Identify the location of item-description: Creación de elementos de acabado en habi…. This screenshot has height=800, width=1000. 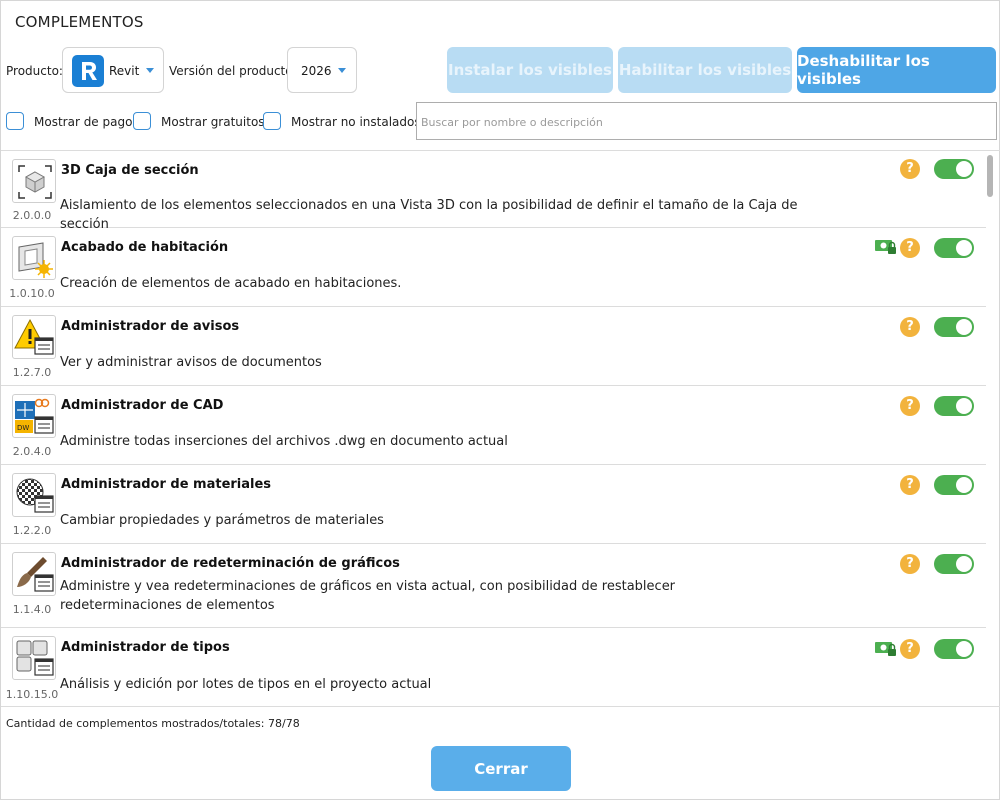
(231, 283).